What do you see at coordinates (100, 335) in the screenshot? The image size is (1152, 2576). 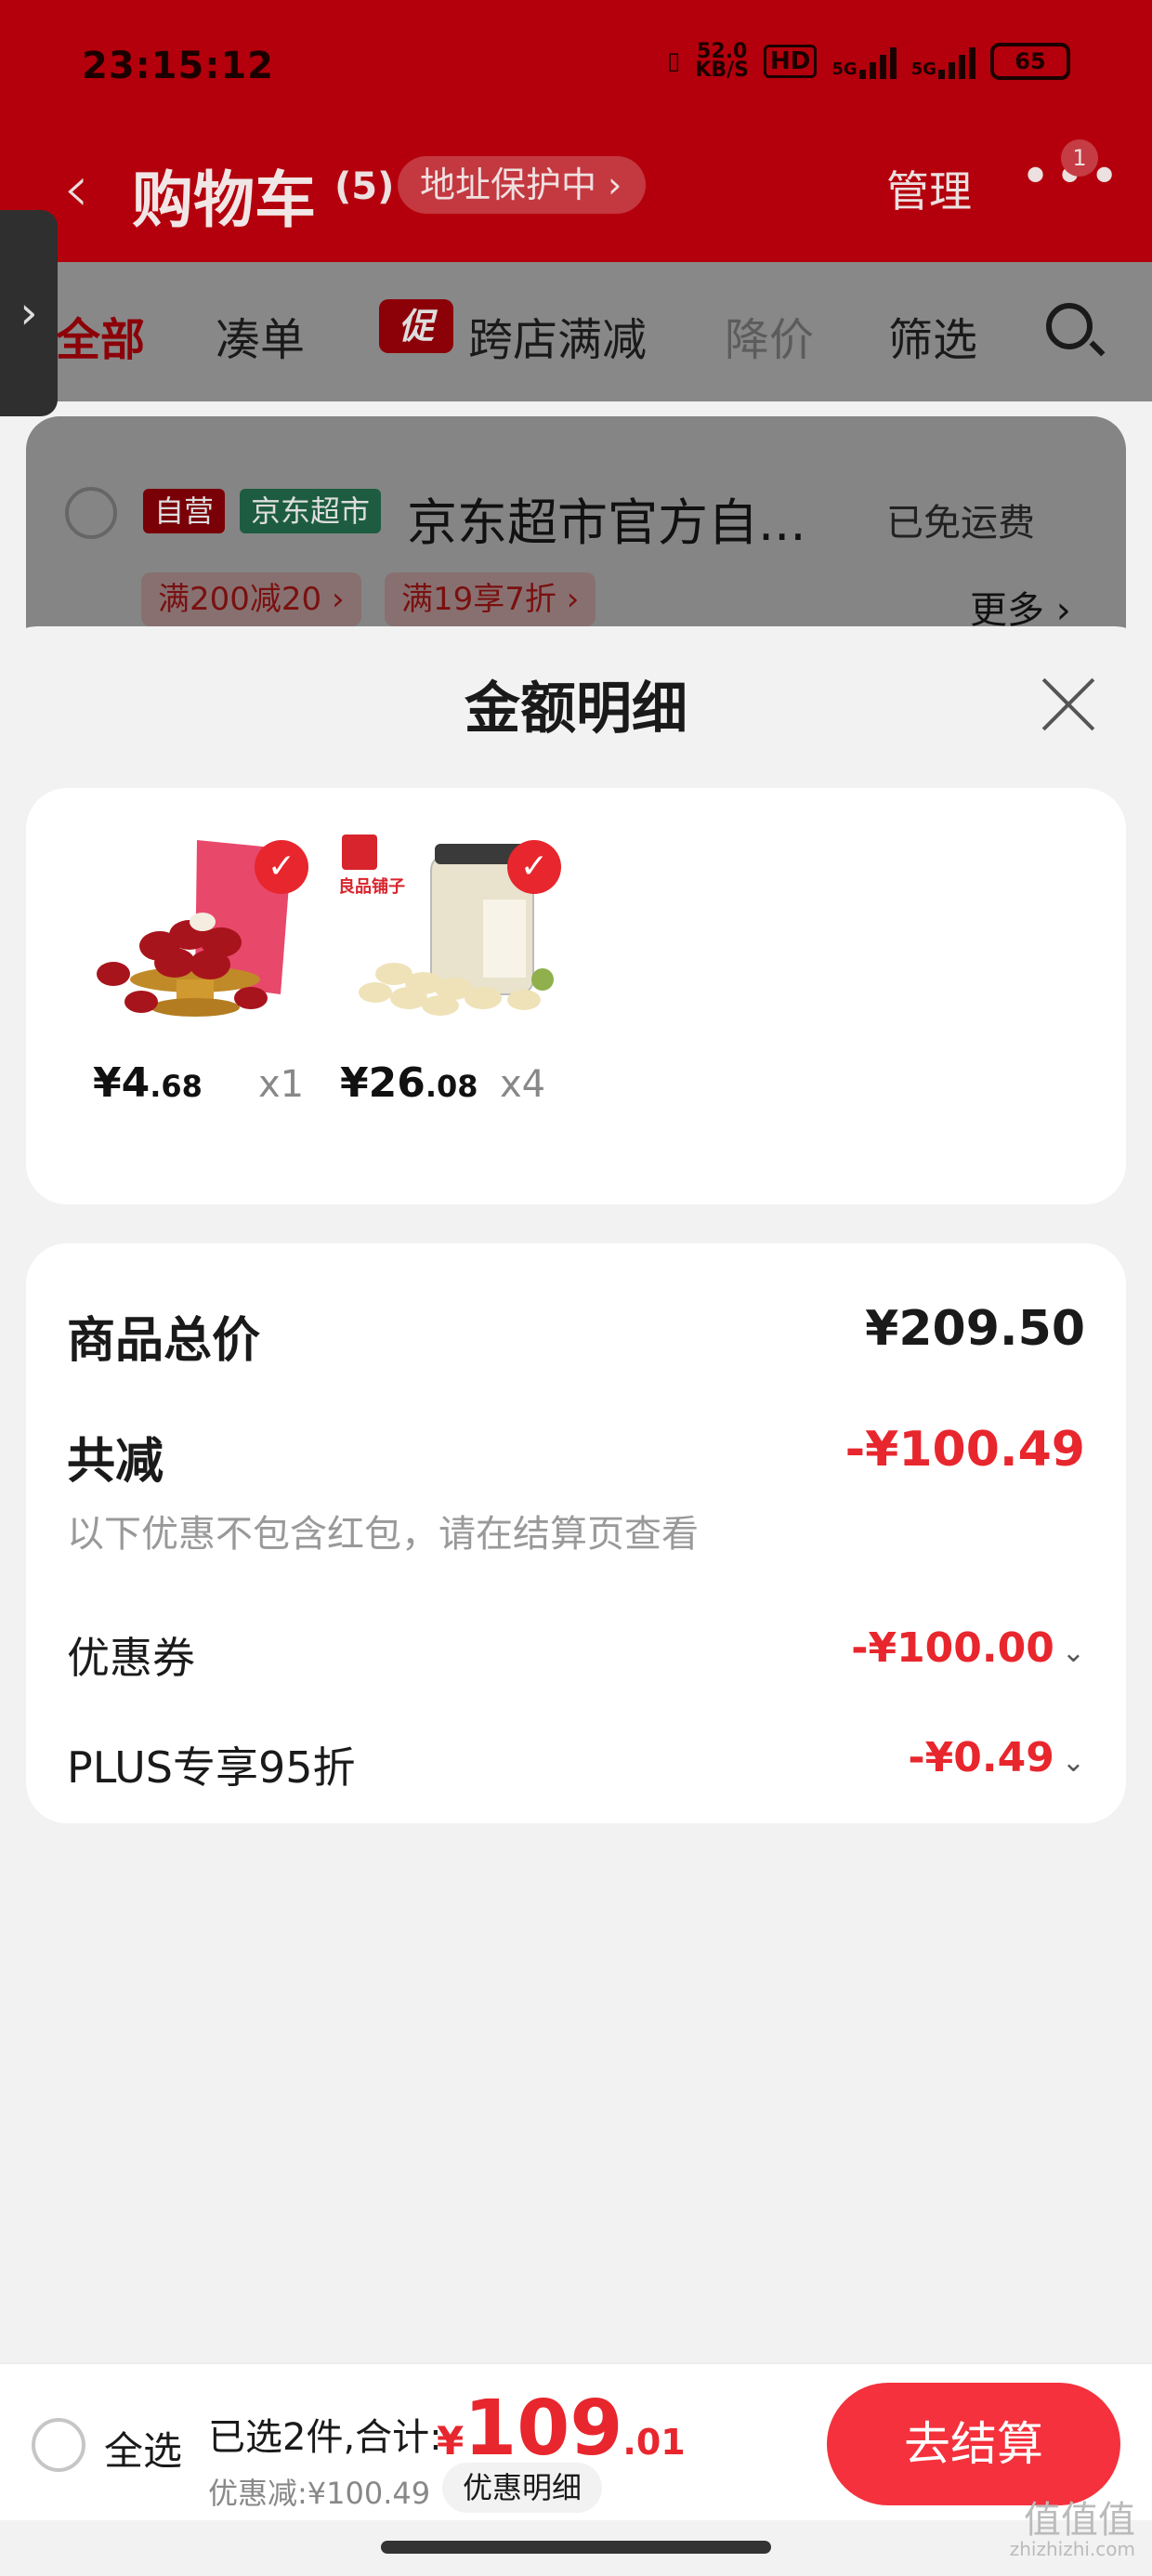 I see `tab-all: 全部` at bounding box center [100, 335].